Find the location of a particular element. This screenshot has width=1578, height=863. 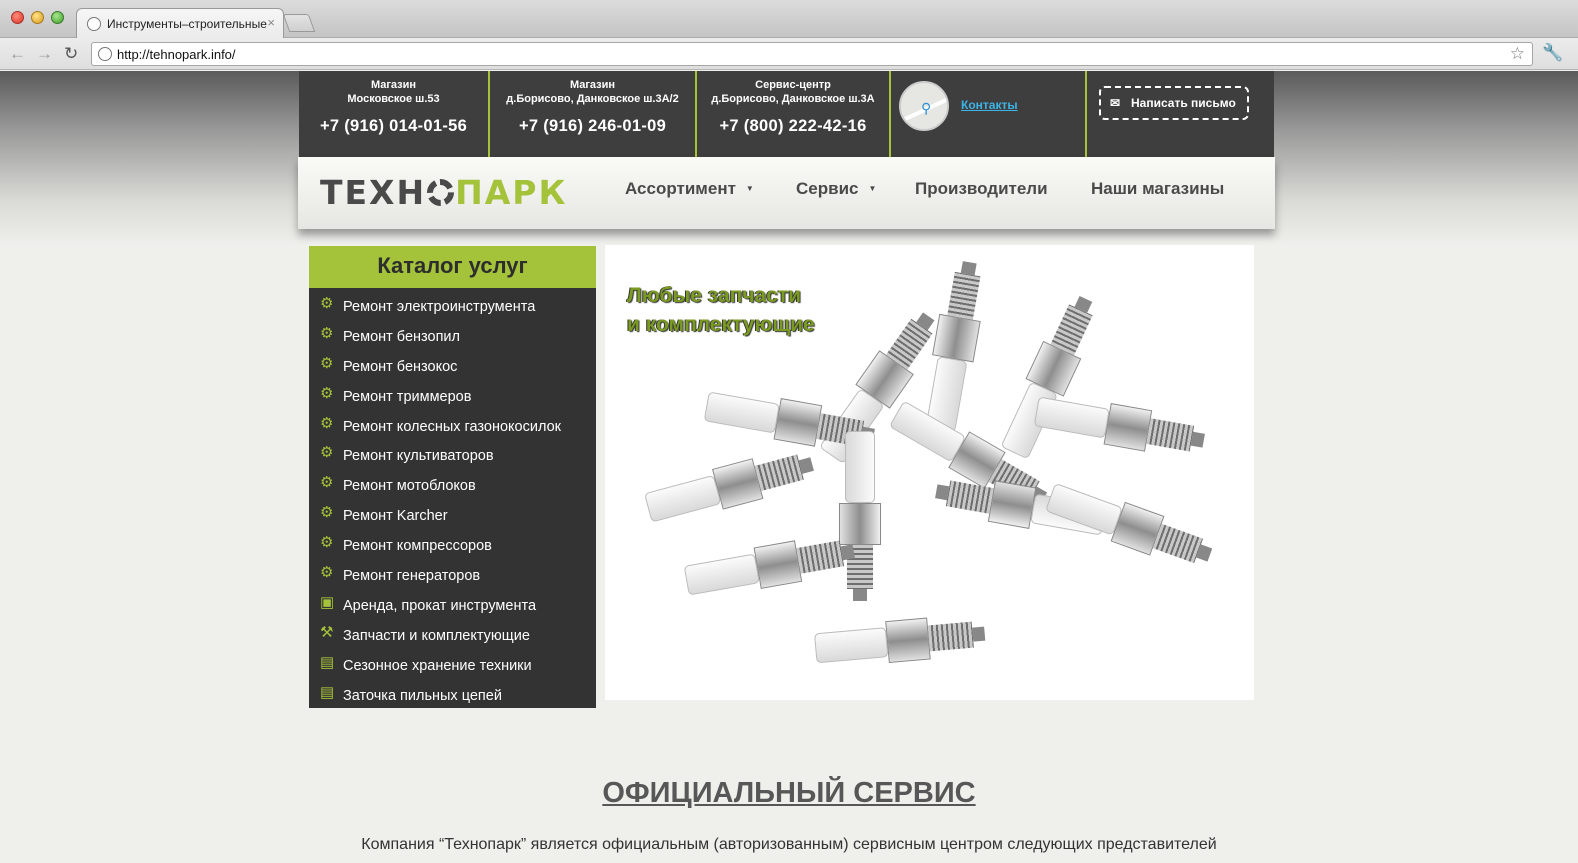

catalog-item: ⚙ Ремонт электроинструмента is located at coordinates (452, 309).